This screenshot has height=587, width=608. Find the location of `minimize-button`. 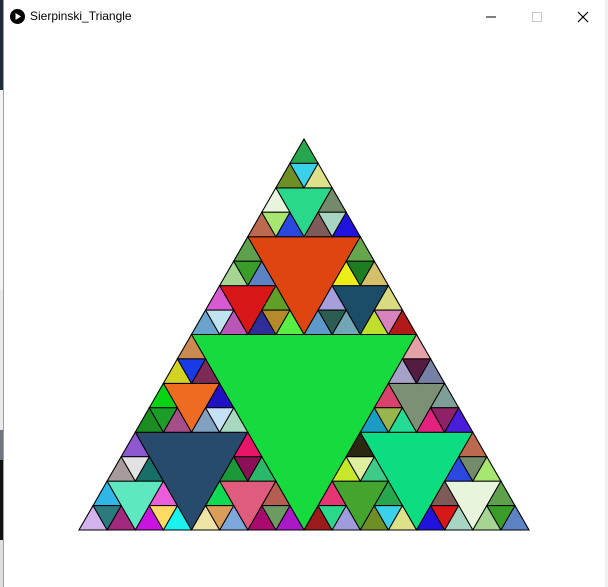

minimize-button is located at coordinates (491, 16).